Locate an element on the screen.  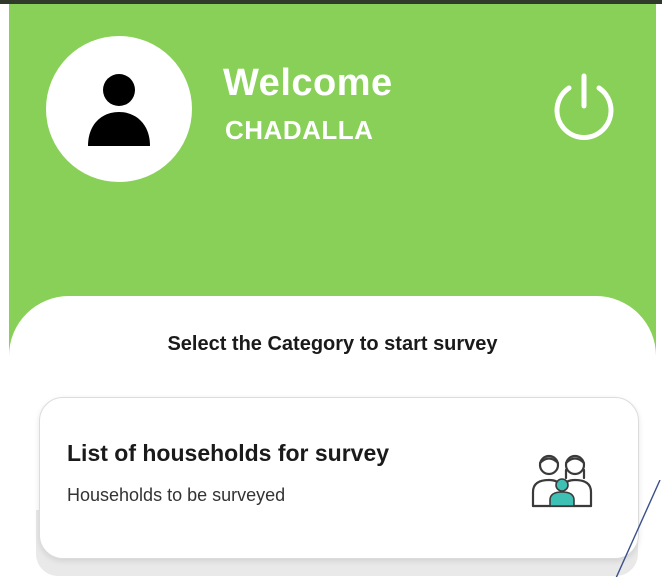
left-gutter is located at coordinates (4, 288).